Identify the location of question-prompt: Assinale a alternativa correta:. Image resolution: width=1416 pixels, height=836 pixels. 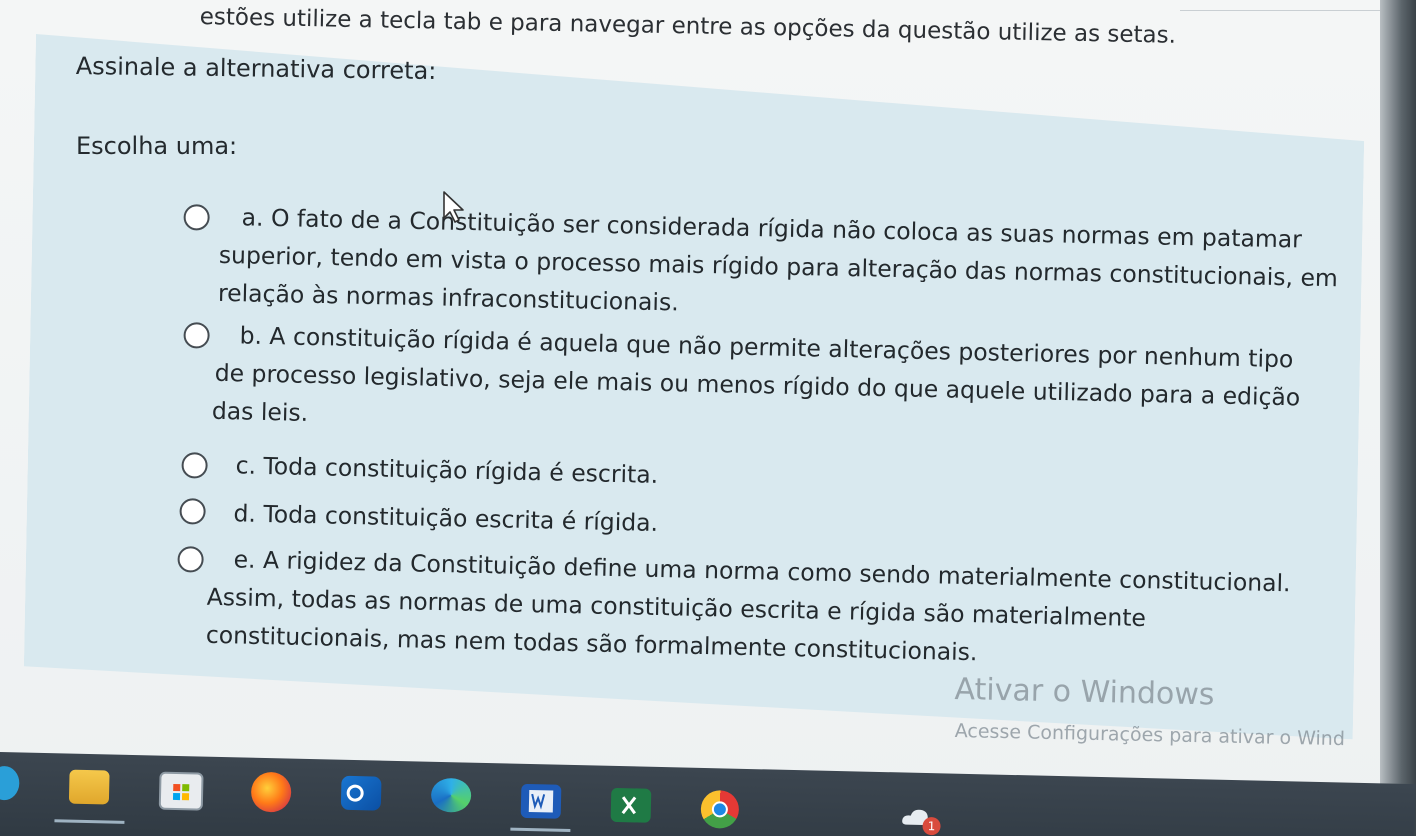
(256, 69).